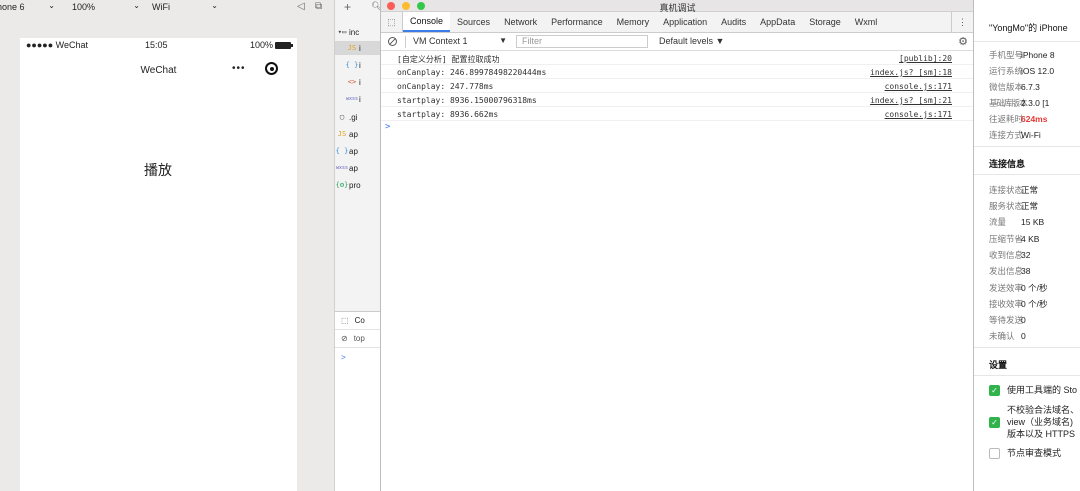 The width and height of the screenshot is (1080, 491). Describe the element at coordinates (1022, 55) in the screenshot. I see `info-row: 手机型号iPhone 8` at that location.